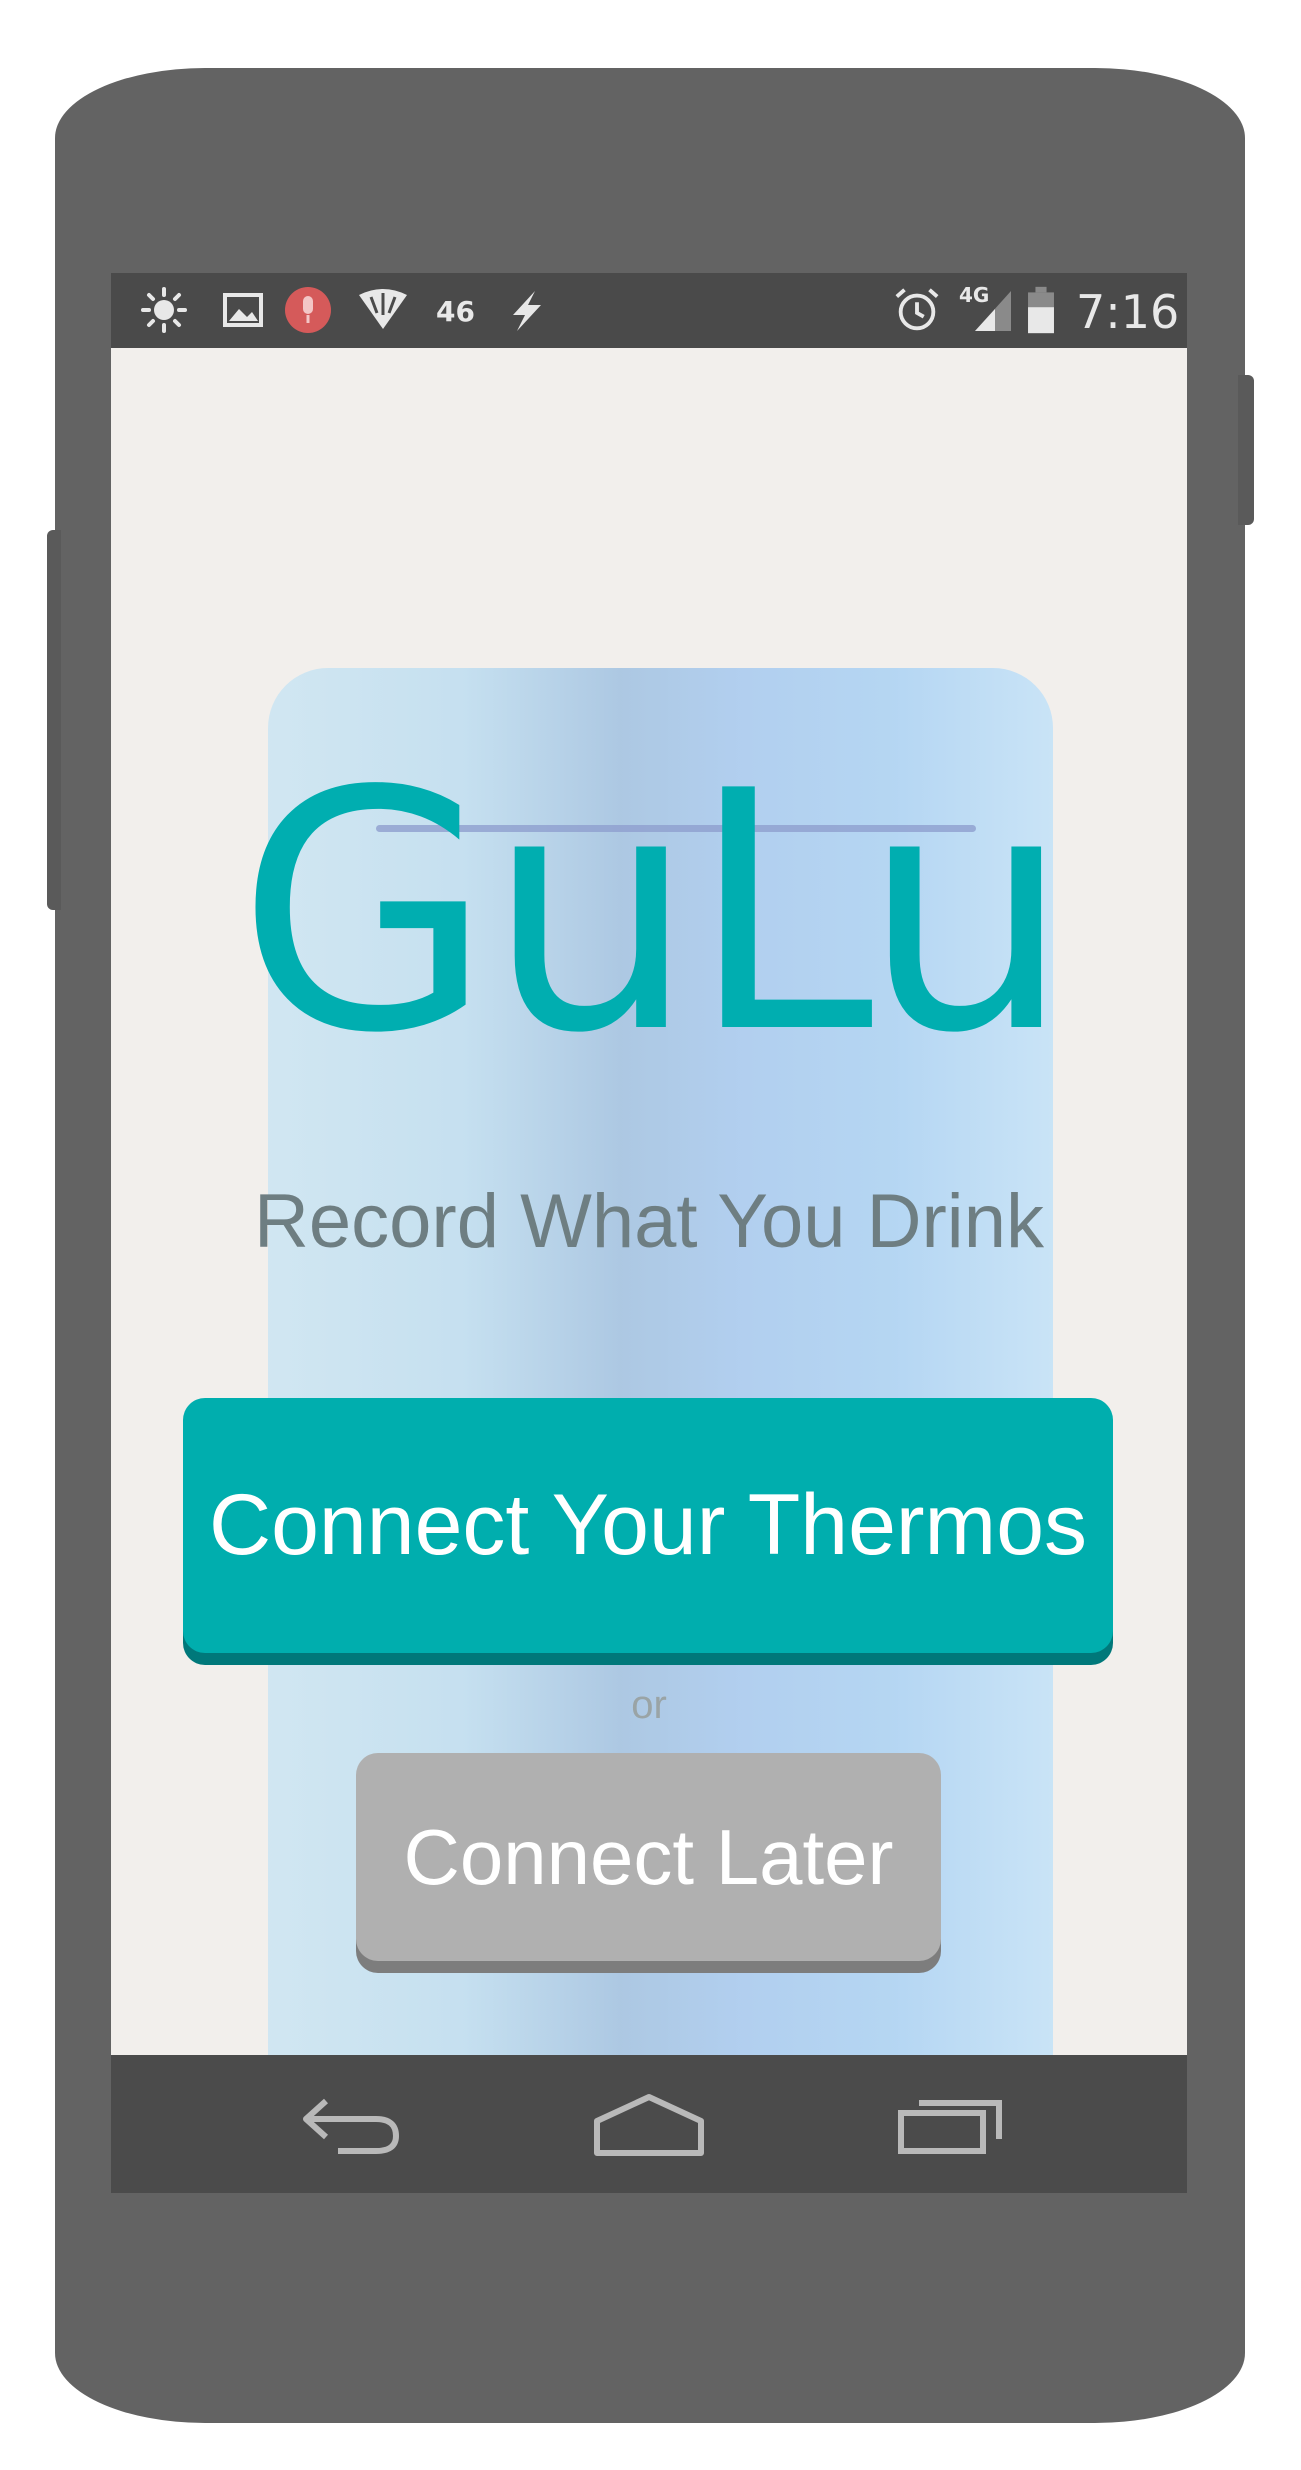 The image size is (1301, 2470). Describe the element at coordinates (917, 309) in the screenshot. I see `alarm-icon` at that location.